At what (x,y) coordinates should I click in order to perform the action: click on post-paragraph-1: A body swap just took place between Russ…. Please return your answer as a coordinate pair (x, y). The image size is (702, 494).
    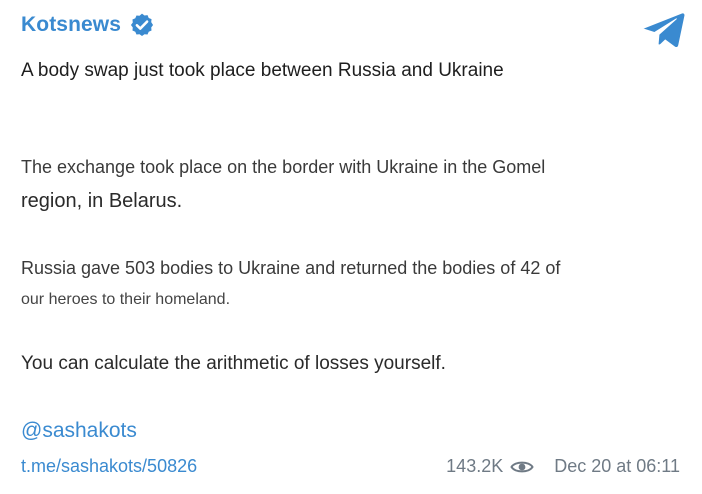
    Looking at the image, I should click on (262, 70).